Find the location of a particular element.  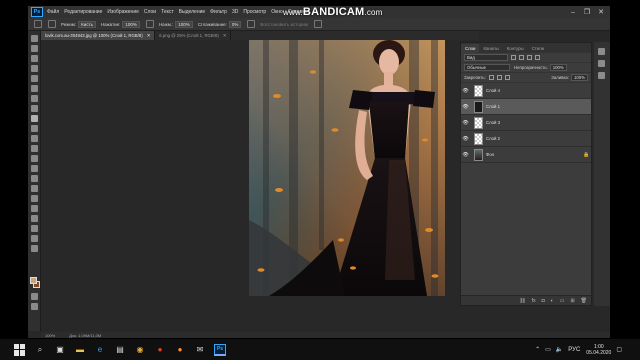

screen-mode-icon is located at coordinates (34, 306).